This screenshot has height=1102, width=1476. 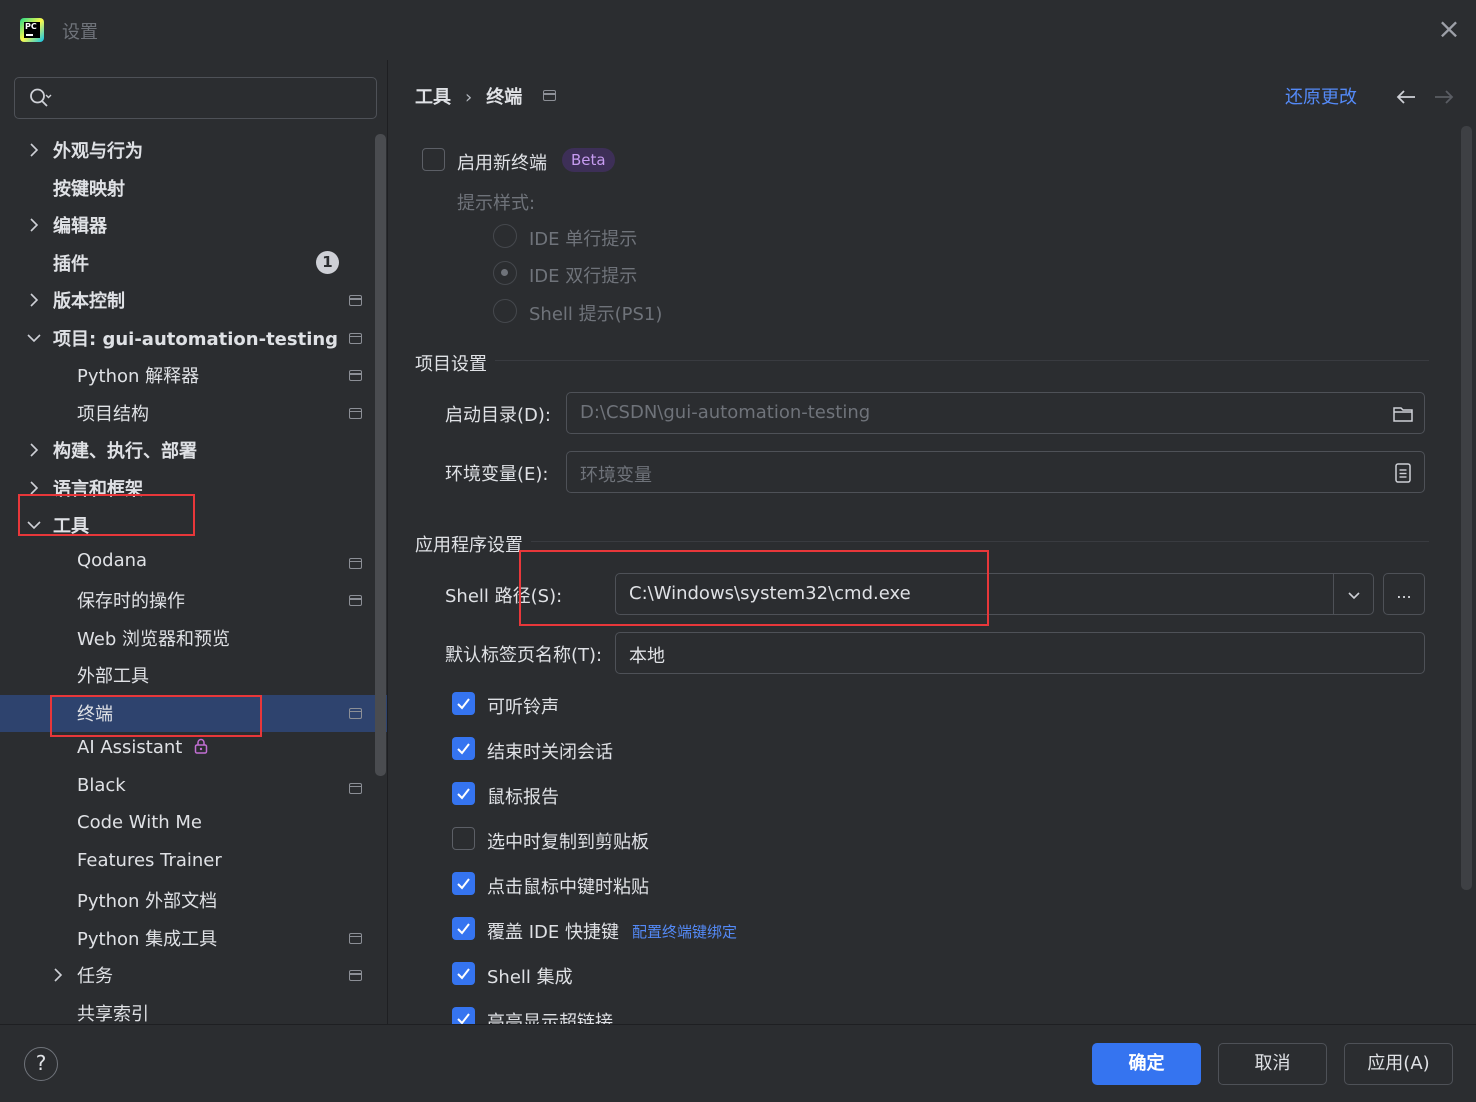 What do you see at coordinates (41, 1064) in the screenshot?
I see `help-button: ?` at bounding box center [41, 1064].